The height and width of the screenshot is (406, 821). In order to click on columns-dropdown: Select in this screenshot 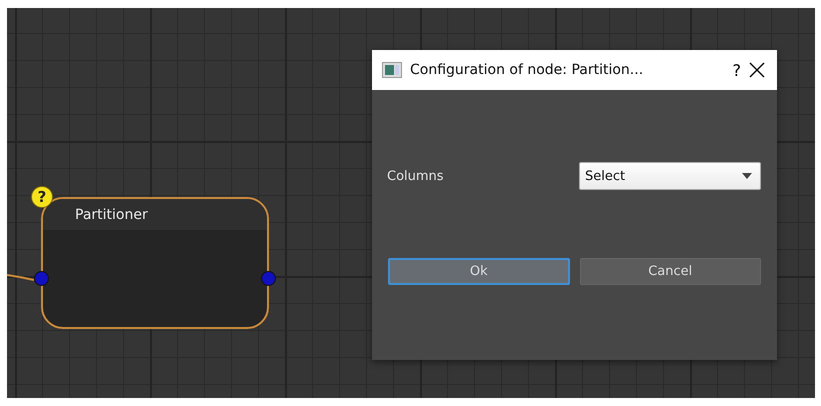, I will do `click(670, 176)`.